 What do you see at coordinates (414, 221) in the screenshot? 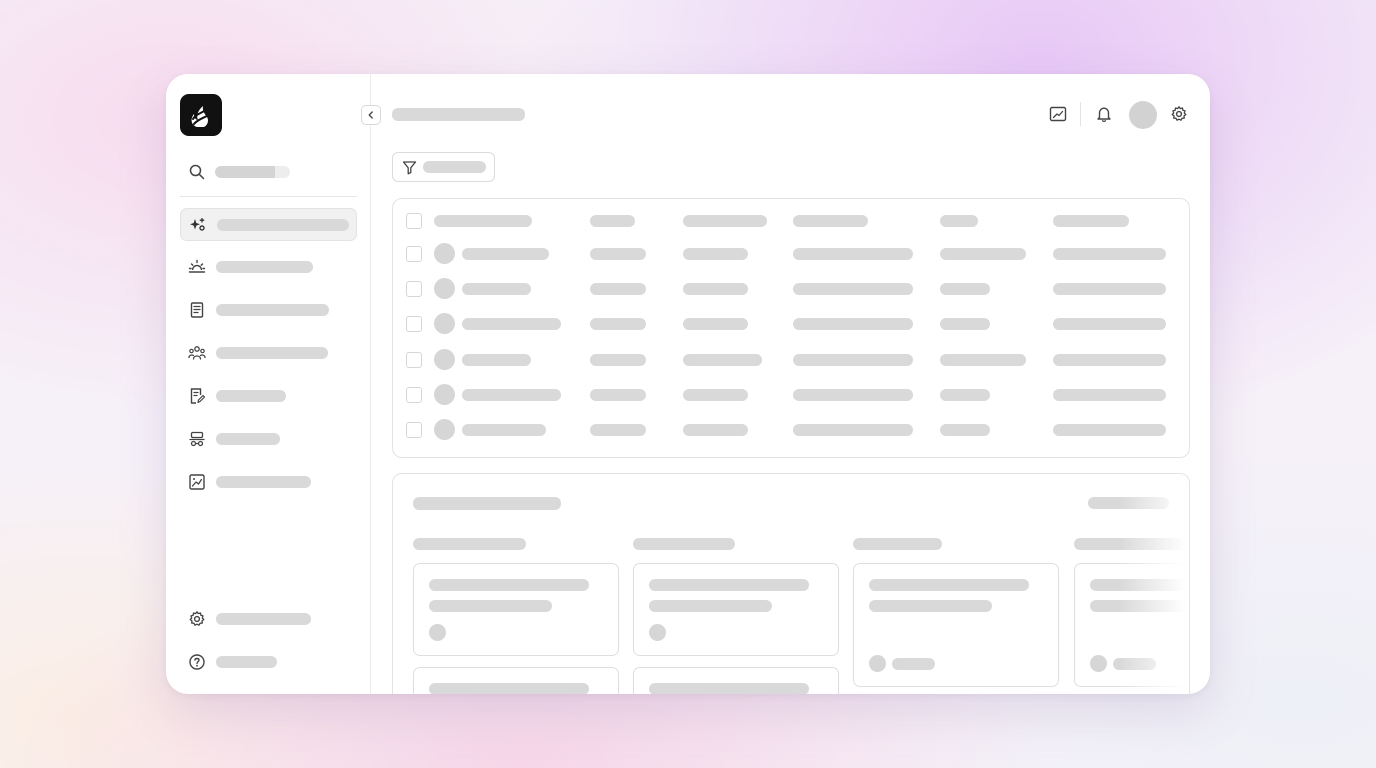
I see `select-all-checkbox` at bounding box center [414, 221].